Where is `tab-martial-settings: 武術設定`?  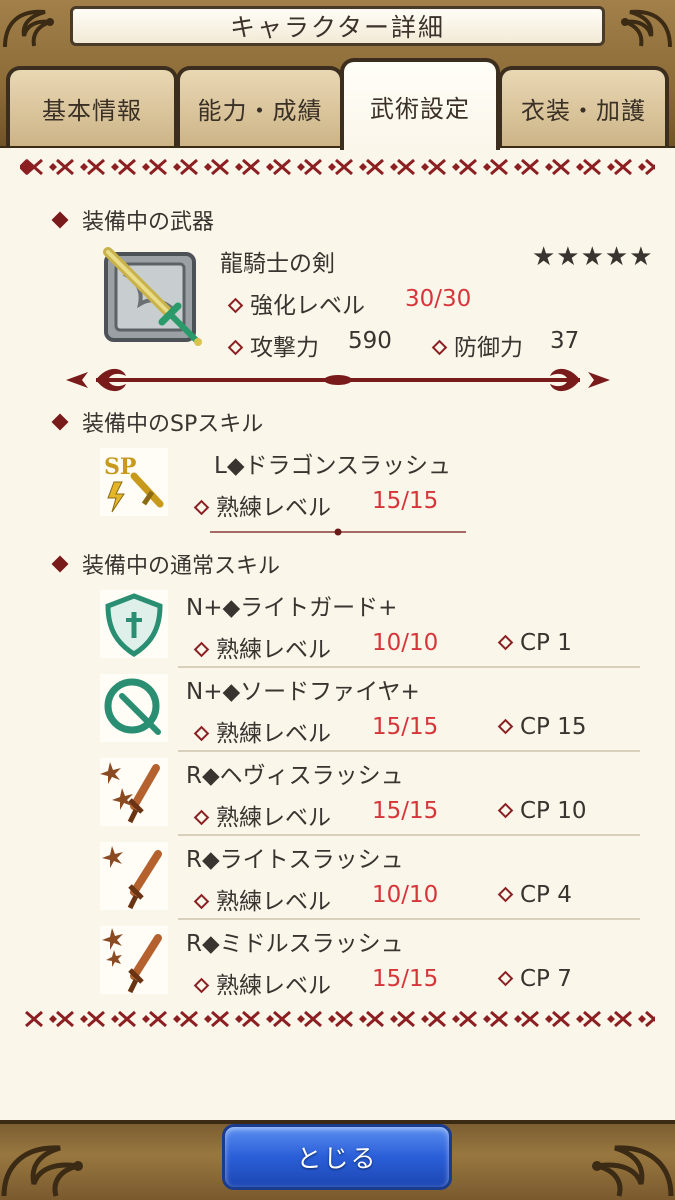 tab-martial-settings: 武術設定 is located at coordinates (420, 104).